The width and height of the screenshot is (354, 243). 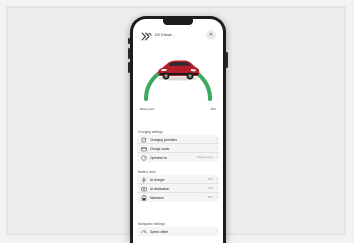 I want to click on vehicle-name: DS 3 Nova, so click(x=163, y=35).